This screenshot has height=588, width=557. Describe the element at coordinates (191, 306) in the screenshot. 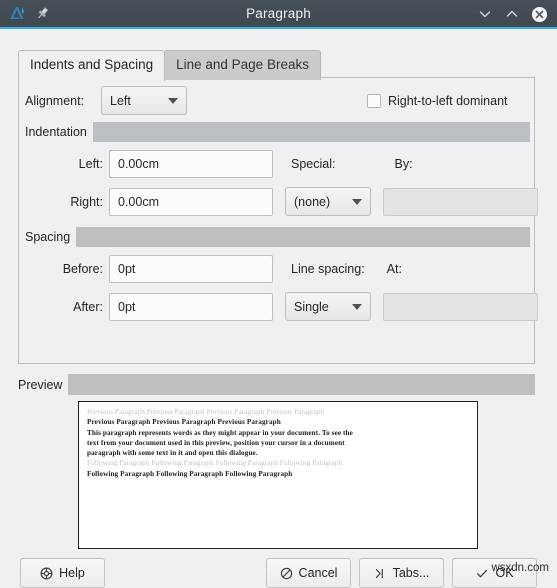

I see `spacing-after-input` at that location.